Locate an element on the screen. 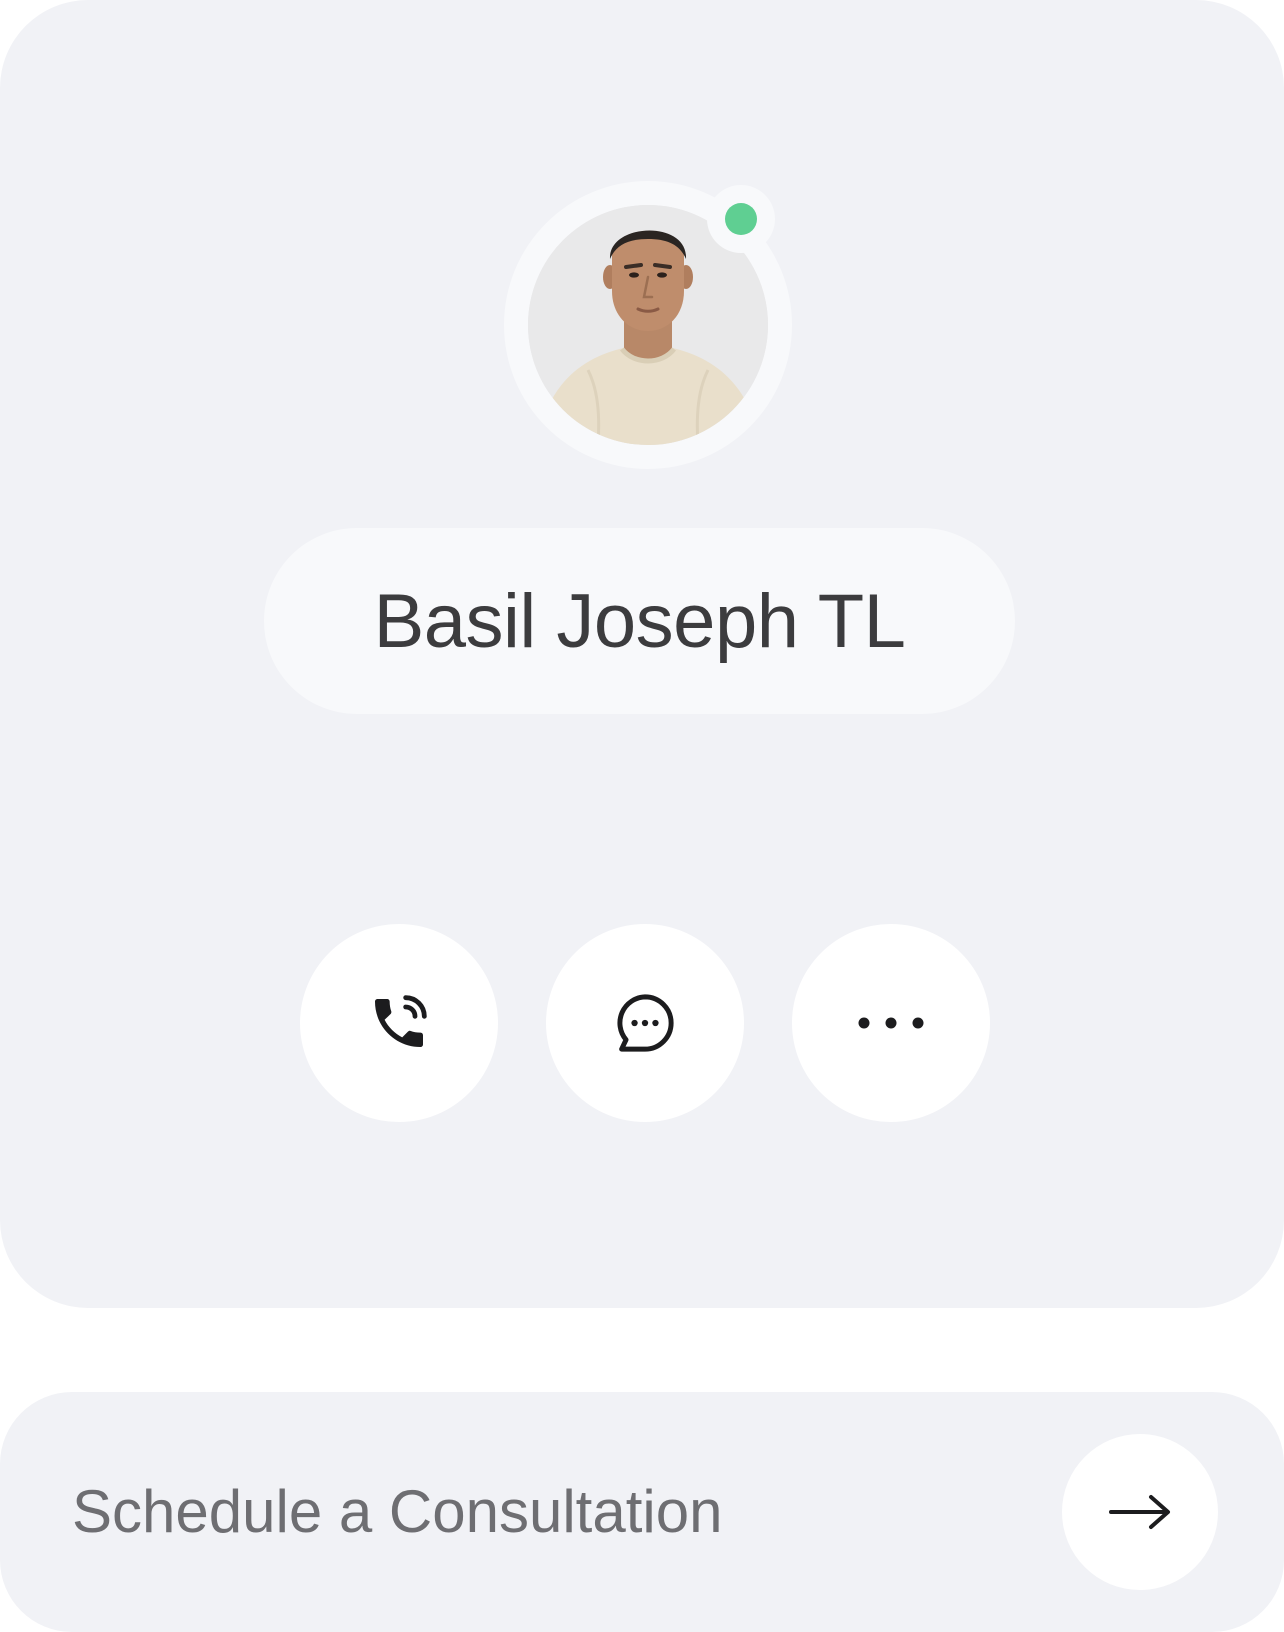 This screenshot has height=1632, width=1284. phone-ringing-icon is located at coordinates (399, 1023).